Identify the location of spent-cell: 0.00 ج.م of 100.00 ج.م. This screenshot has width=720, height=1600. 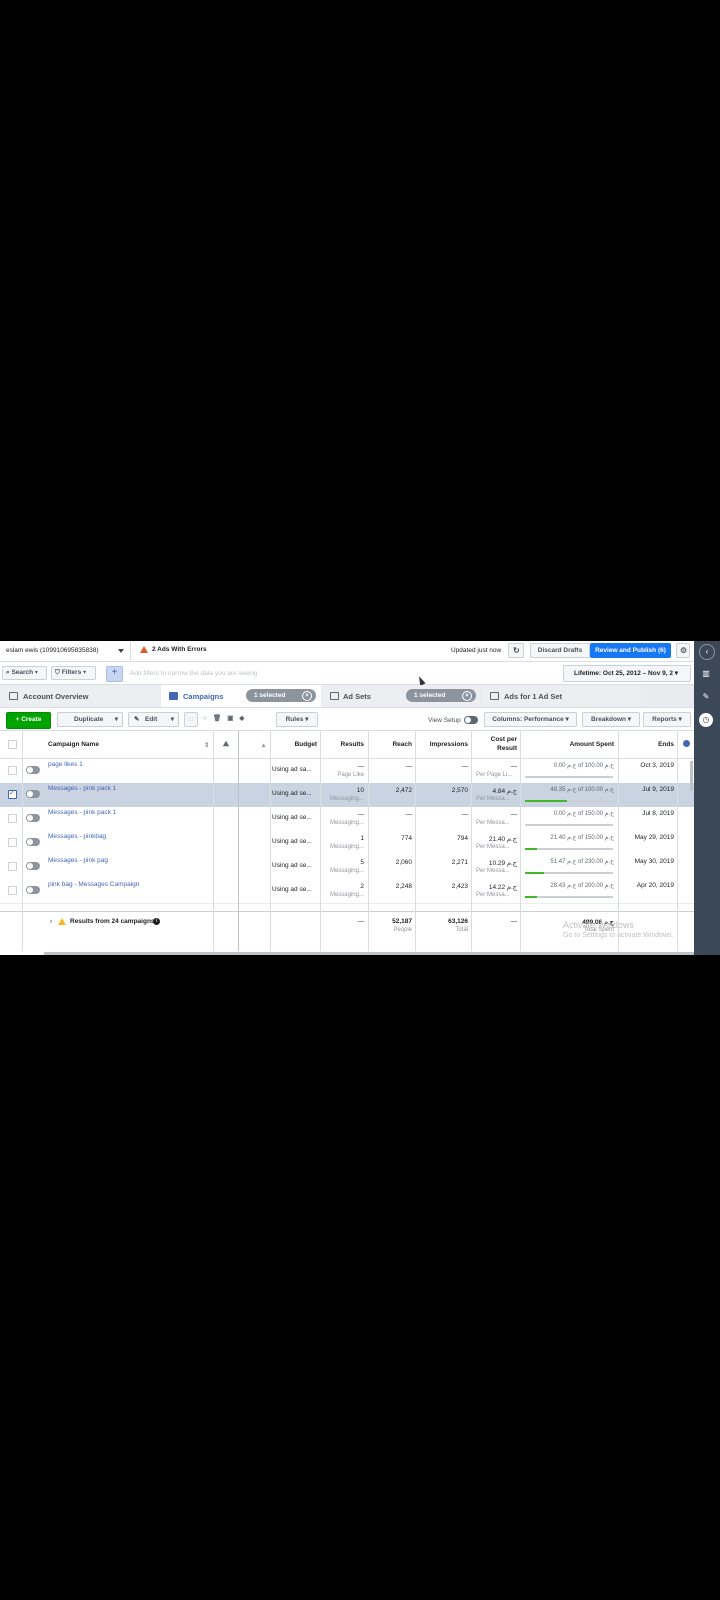
(583, 766).